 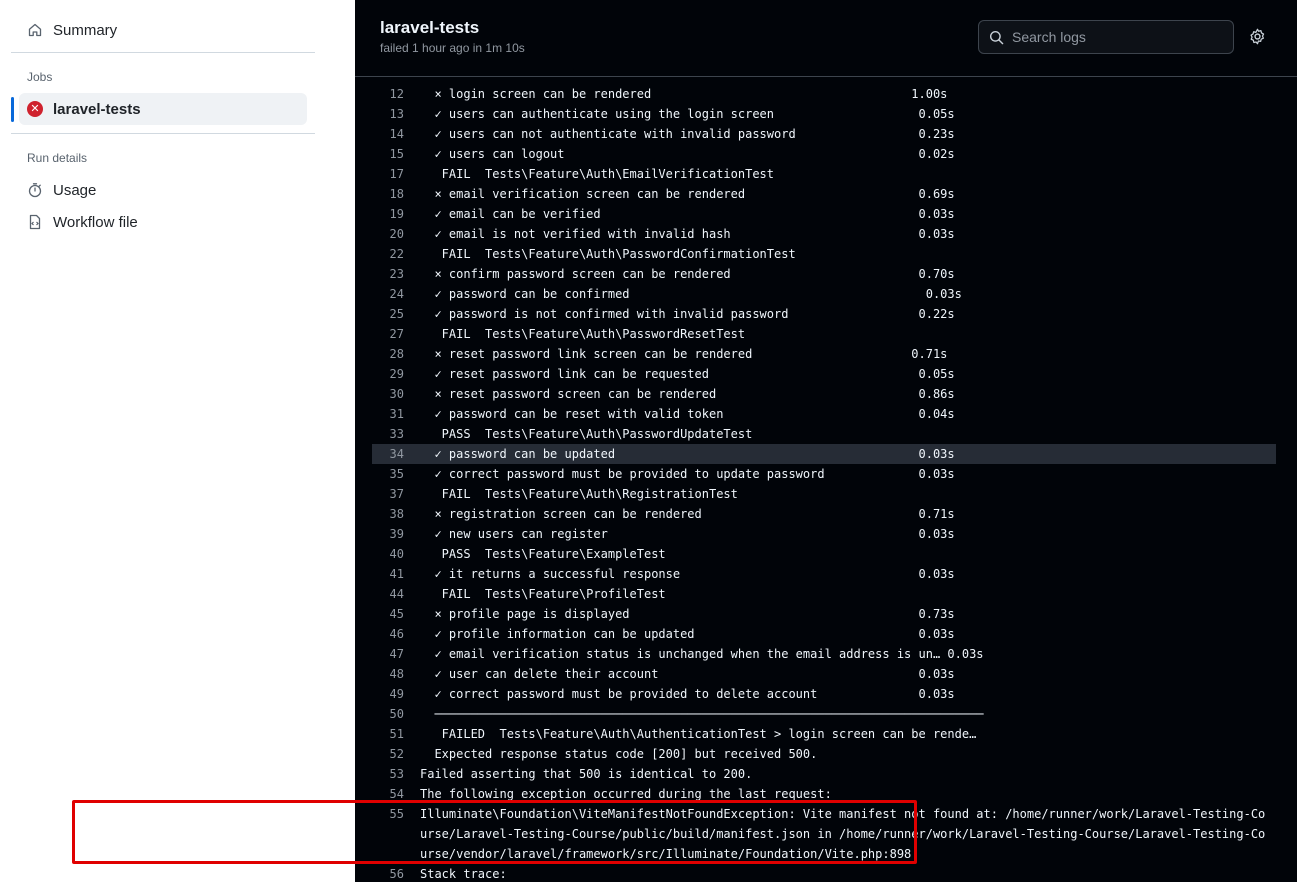 I want to click on log-line-number: 17, so click(x=396, y=174).